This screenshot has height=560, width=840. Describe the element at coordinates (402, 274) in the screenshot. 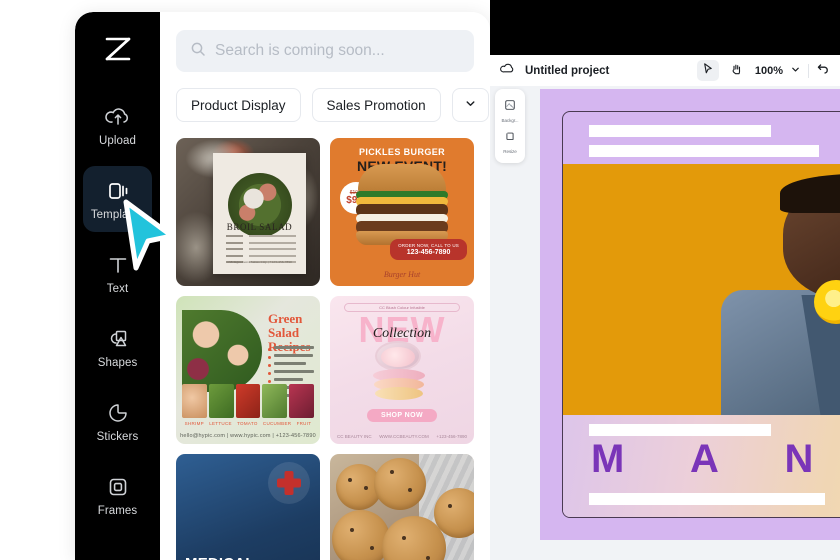

I see `burger-brand: Burger Hut` at that location.